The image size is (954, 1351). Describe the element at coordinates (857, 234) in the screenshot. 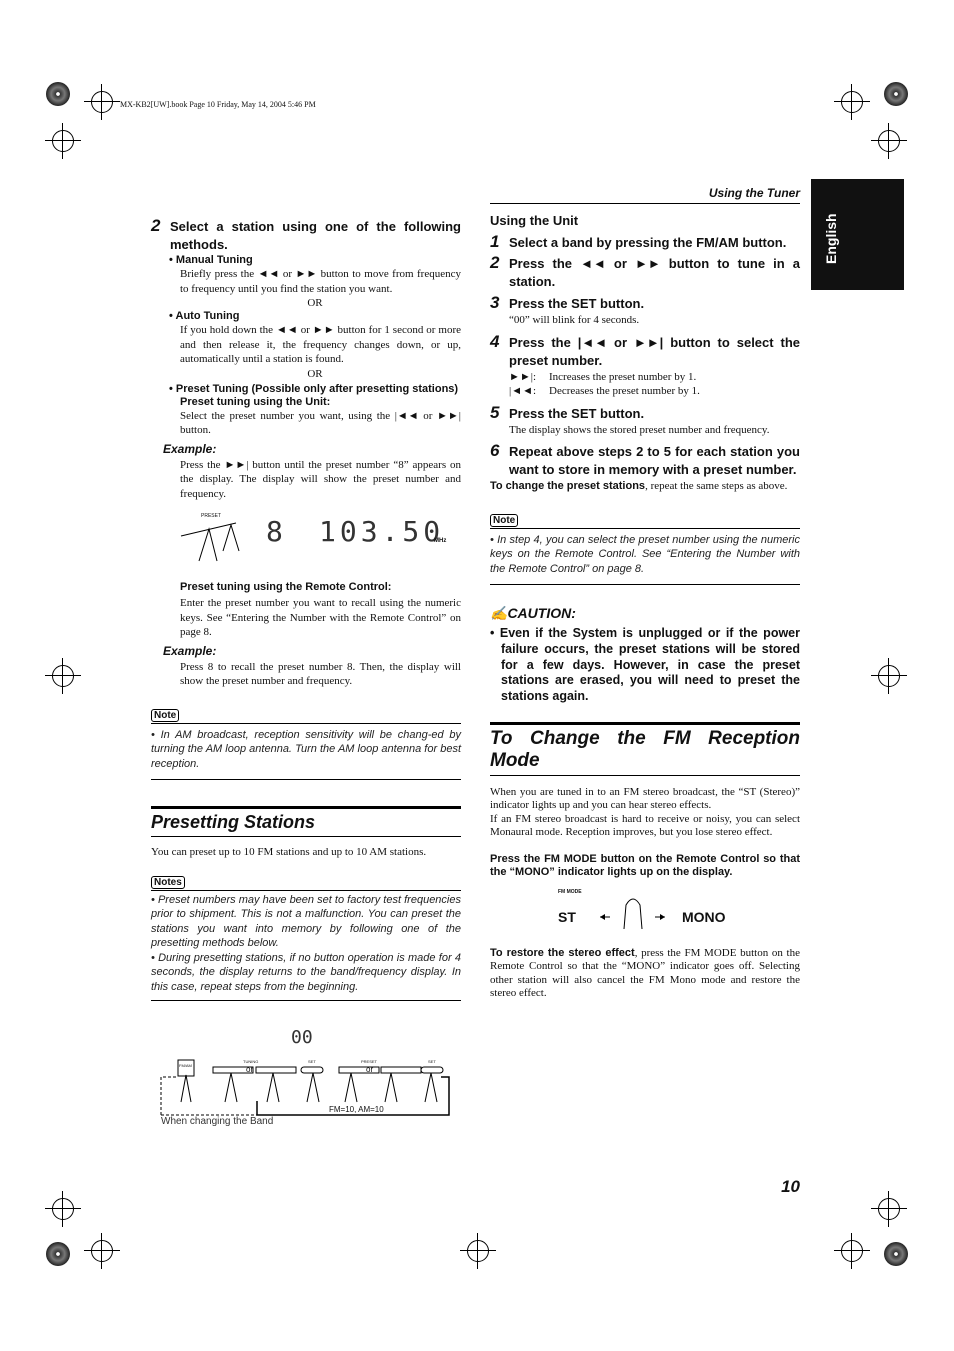

I see `language-tab: English` at that location.